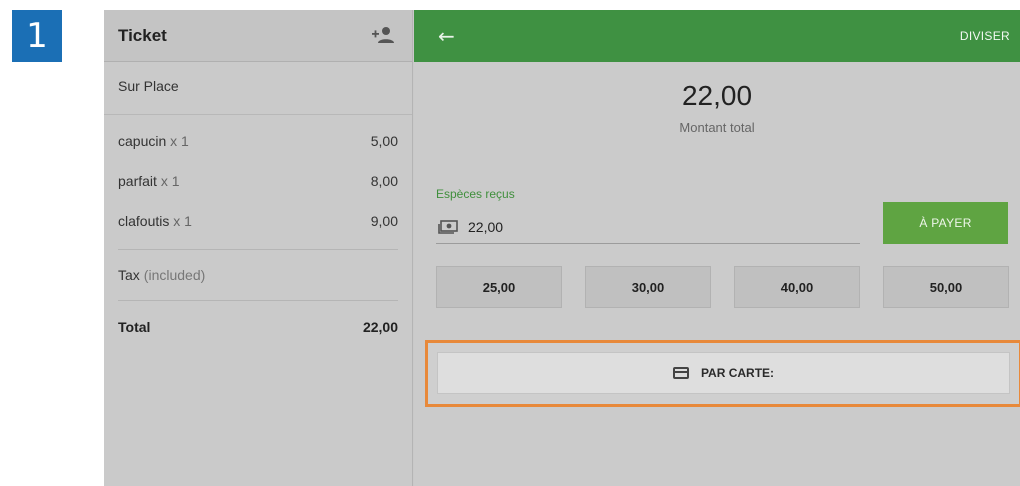 Image resolution: width=1020 pixels, height=486 pixels. I want to click on cash-received-value: 22,00, so click(486, 226).